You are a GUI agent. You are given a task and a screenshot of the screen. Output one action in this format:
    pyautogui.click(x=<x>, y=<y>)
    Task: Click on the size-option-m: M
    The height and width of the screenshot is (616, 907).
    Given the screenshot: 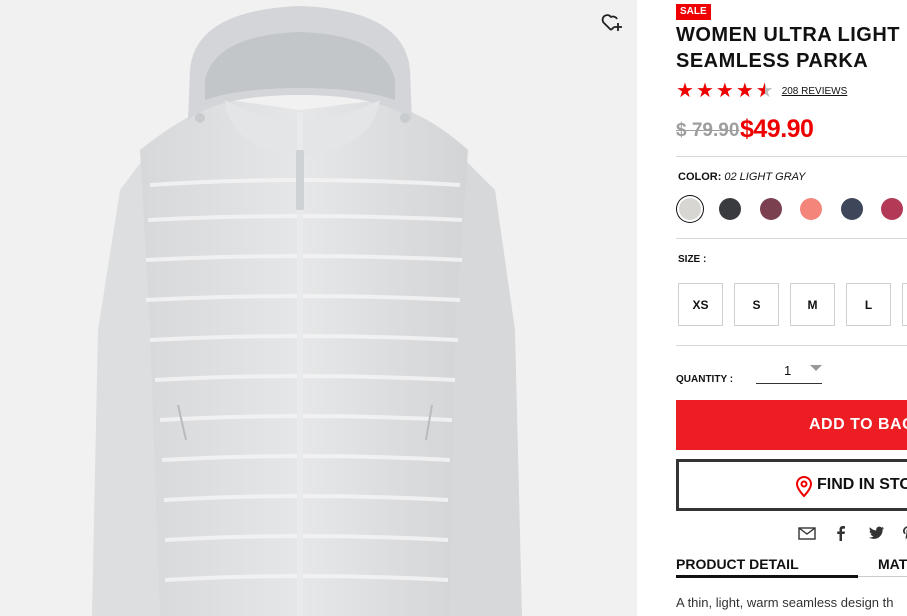 What is the action you would take?
    pyautogui.click(x=812, y=304)
    